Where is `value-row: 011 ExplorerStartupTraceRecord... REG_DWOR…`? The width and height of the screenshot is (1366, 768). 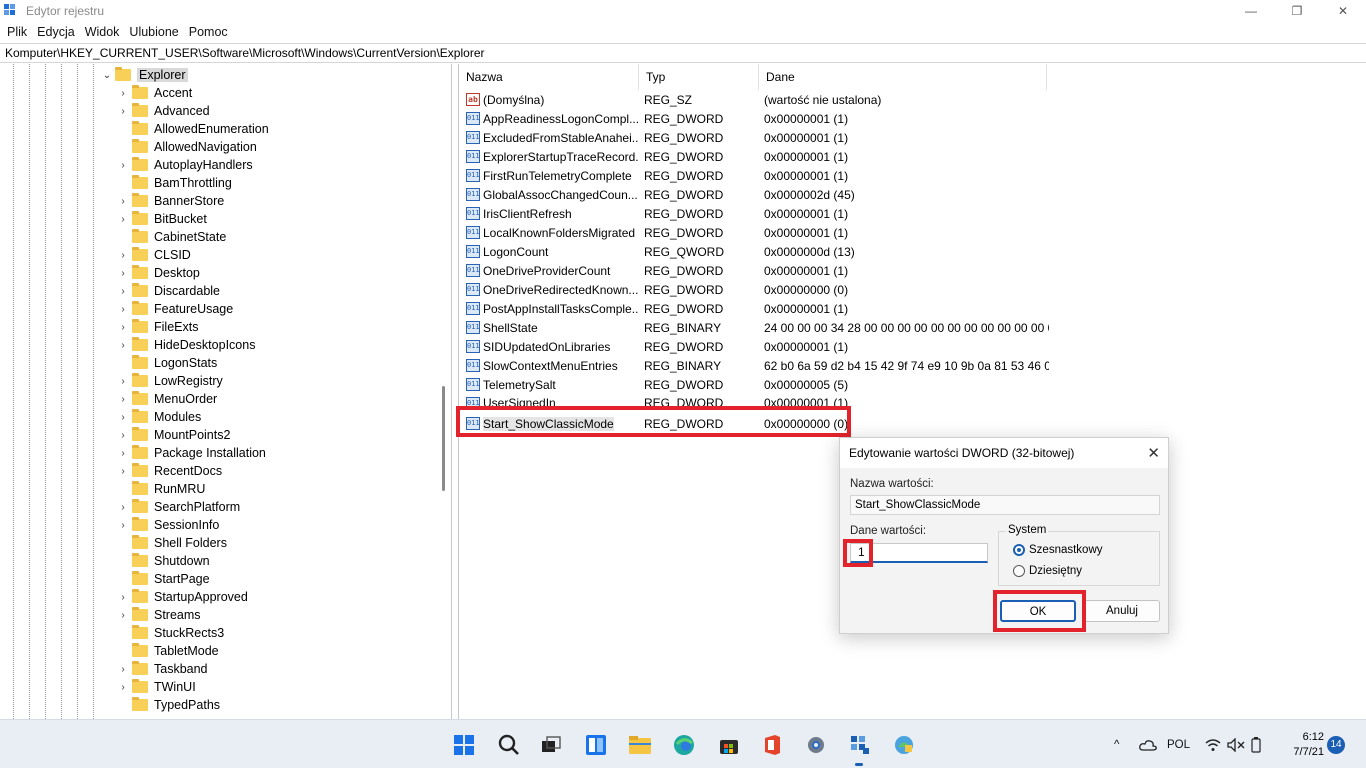
value-row: 011 ExplorerStartupTraceRecord... REG_DWOR… is located at coordinates (754, 156).